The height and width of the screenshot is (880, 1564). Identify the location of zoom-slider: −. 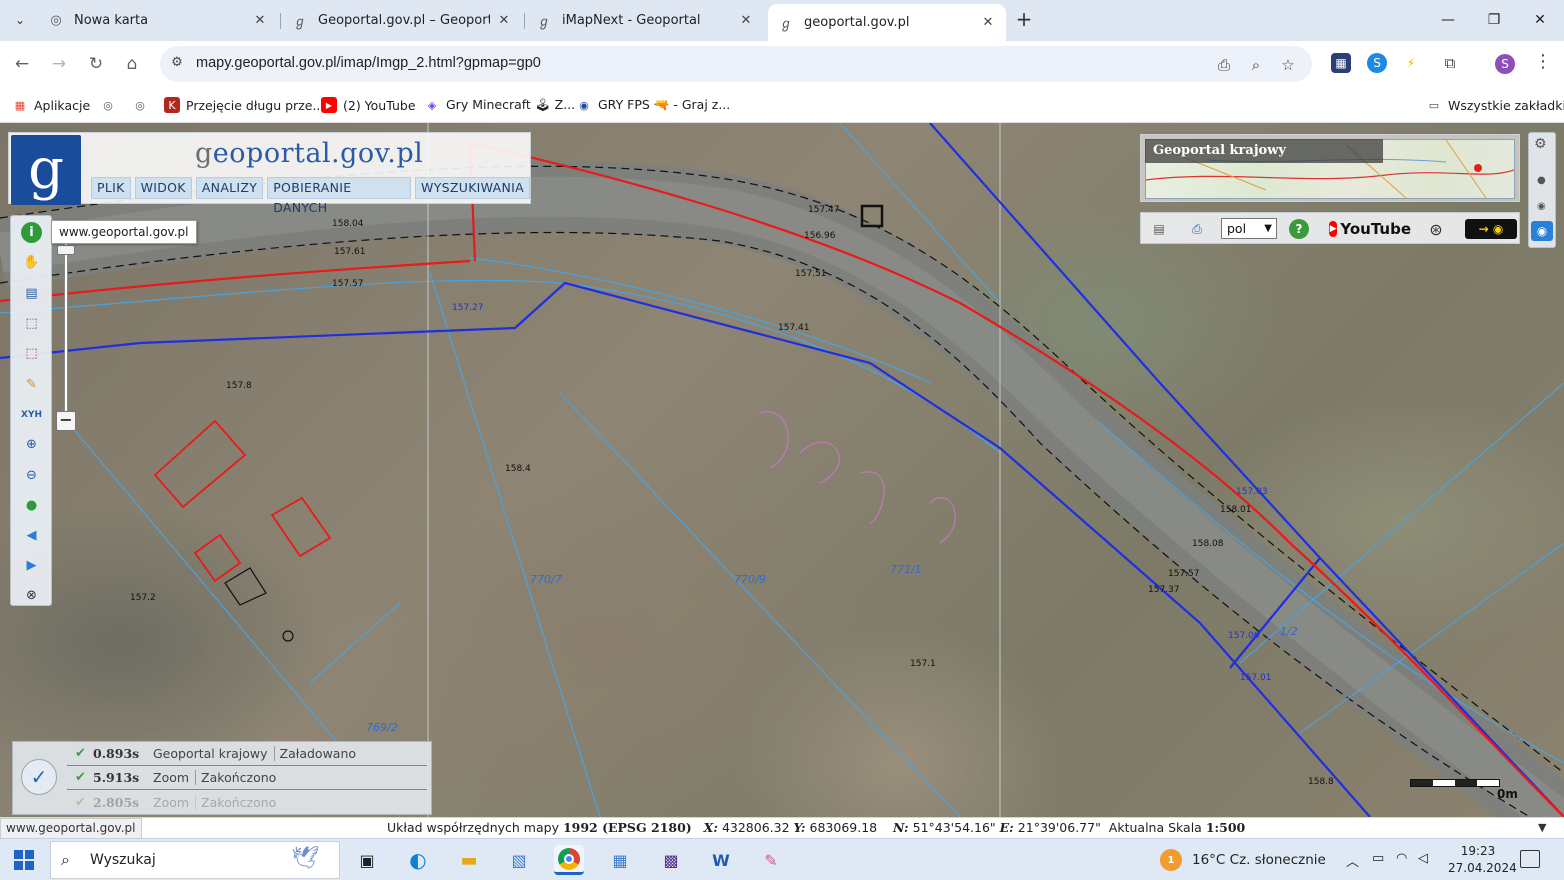
(66, 324).